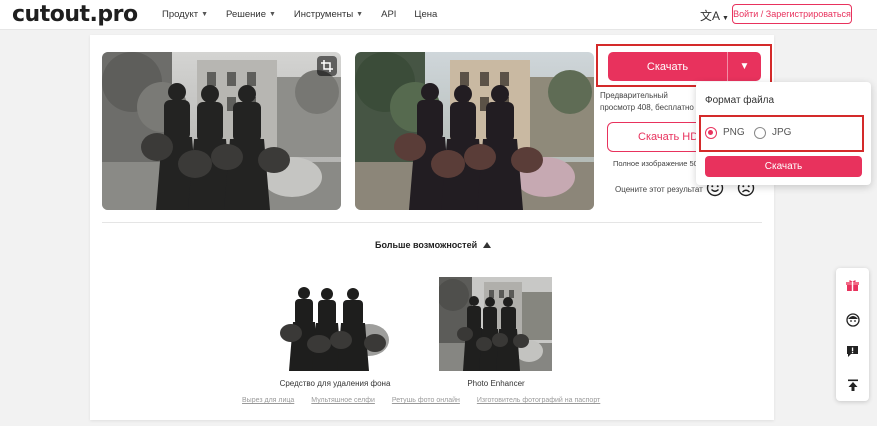  I want to click on link-passport-photo: Изготовитель фотографий на паспорт, so click(538, 400).